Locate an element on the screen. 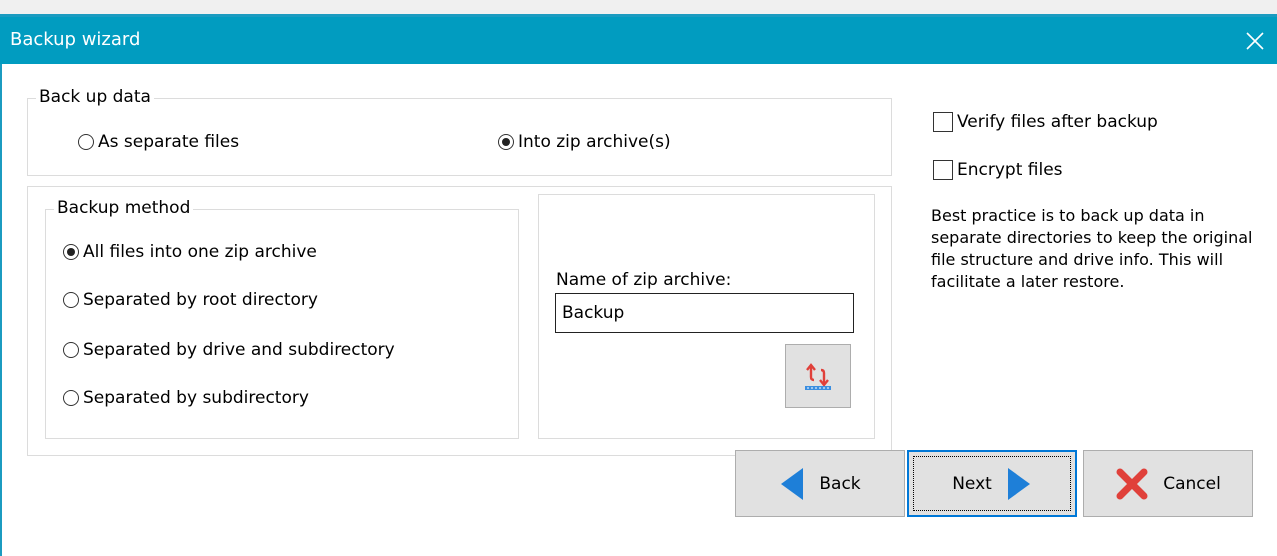  radio-as-separate-files: As separate files is located at coordinates (158, 142).